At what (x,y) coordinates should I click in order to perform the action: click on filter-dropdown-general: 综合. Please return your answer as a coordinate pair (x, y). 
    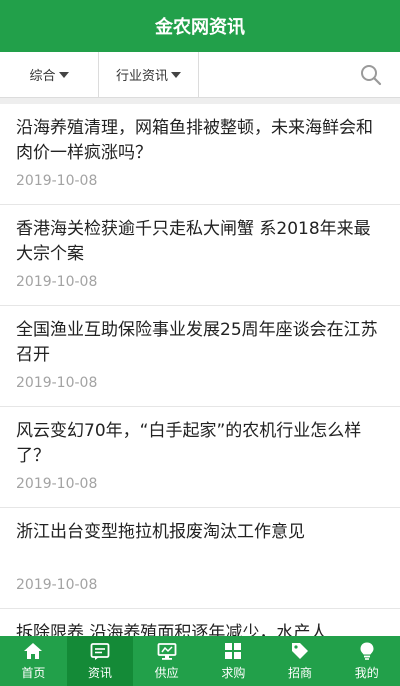
    Looking at the image, I should click on (49, 74).